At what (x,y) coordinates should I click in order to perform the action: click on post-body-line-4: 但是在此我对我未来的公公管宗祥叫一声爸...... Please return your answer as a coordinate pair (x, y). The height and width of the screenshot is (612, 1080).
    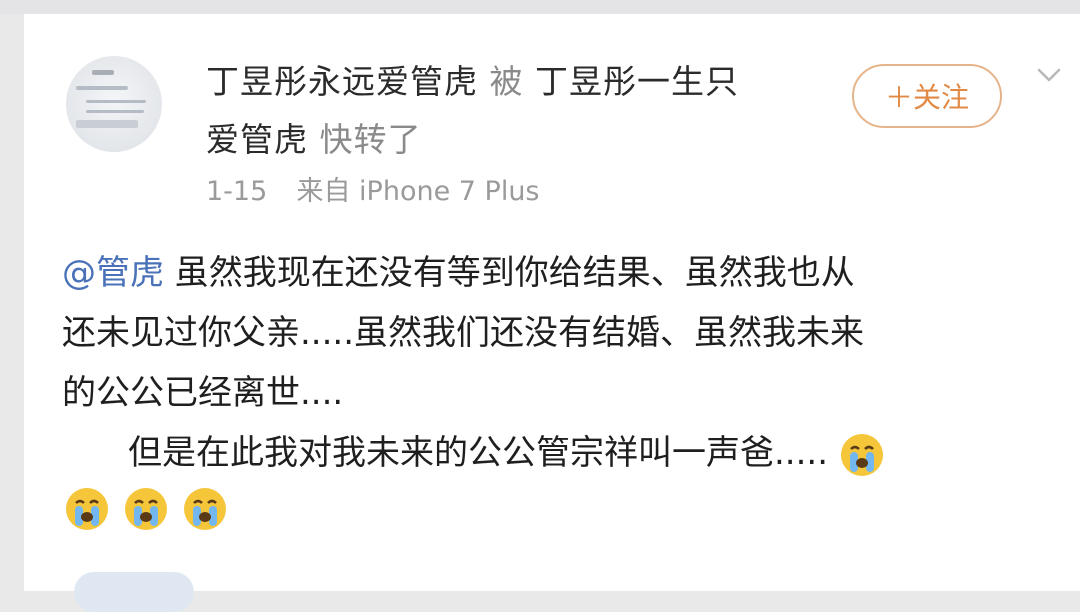
    Looking at the image, I should click on (506, 453).